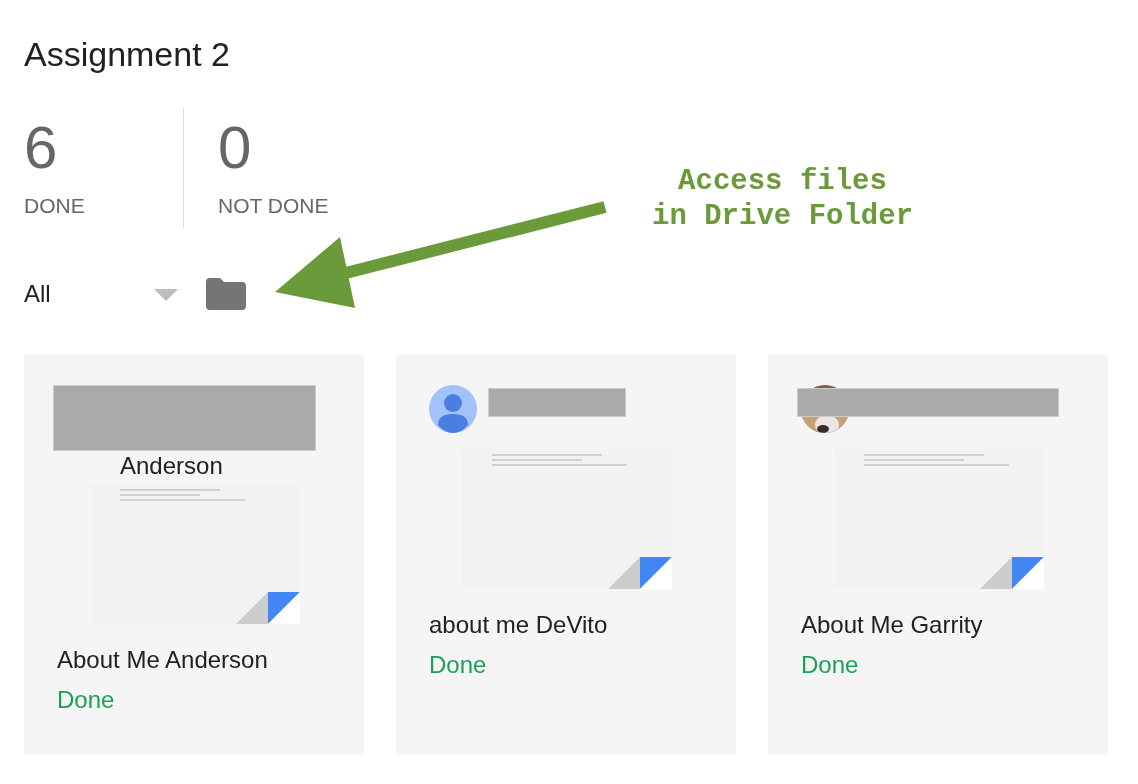 The image size is (1138, 784). I want to click on file-title: About Me Garrity, so click(892, 625).